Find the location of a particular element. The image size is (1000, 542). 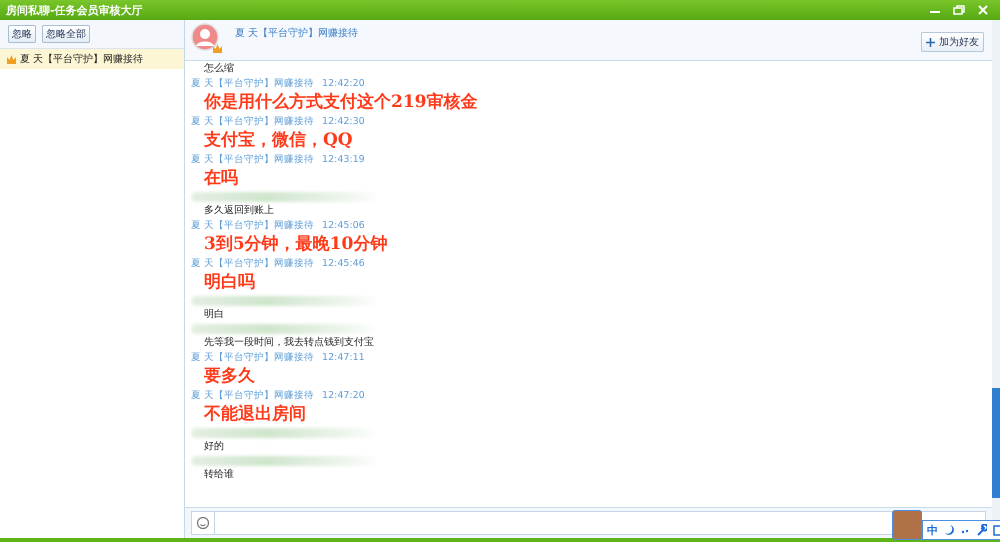

message-text: 不能退出房间 is located at coordinates (254, 414).